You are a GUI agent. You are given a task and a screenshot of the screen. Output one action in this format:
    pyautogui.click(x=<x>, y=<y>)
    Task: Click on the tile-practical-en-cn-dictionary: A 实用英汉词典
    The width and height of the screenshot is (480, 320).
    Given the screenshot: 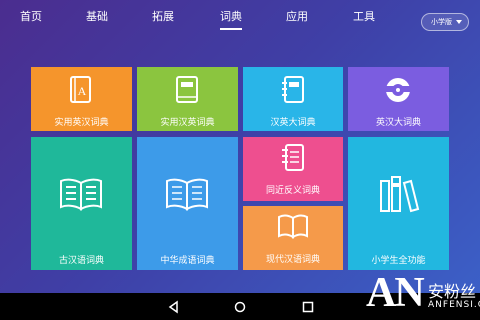 What is the action you would take?
    pyautogui.click(x=81, y=99)
    